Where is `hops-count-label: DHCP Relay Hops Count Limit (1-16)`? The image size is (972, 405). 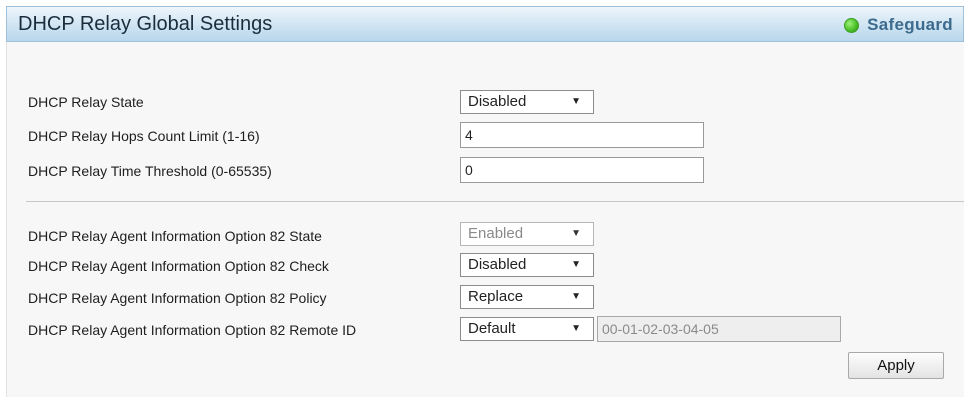
hops-count-label: DHCP Relay Hops Count Limit (1-16) is located at coordinates (144, 136).